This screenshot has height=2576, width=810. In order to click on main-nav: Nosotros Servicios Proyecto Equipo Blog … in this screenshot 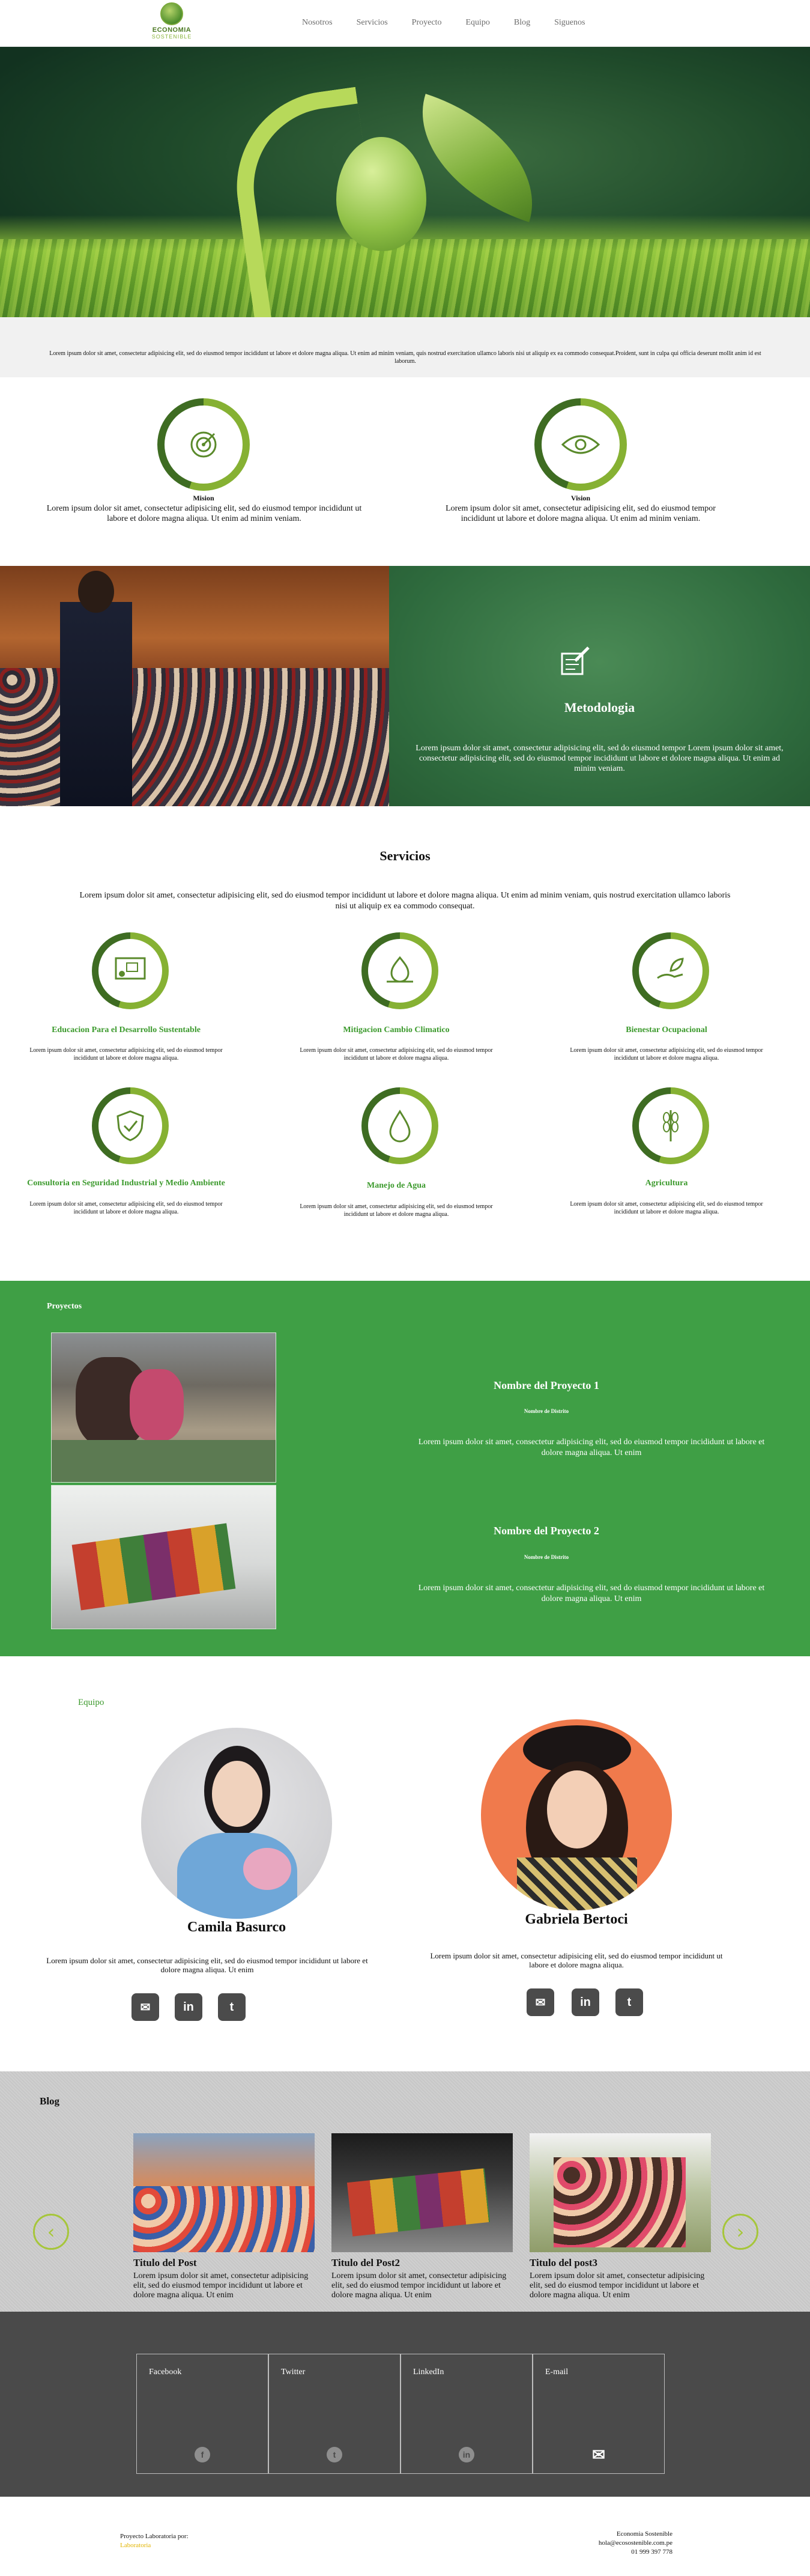, I will do `click(455, 23)`.